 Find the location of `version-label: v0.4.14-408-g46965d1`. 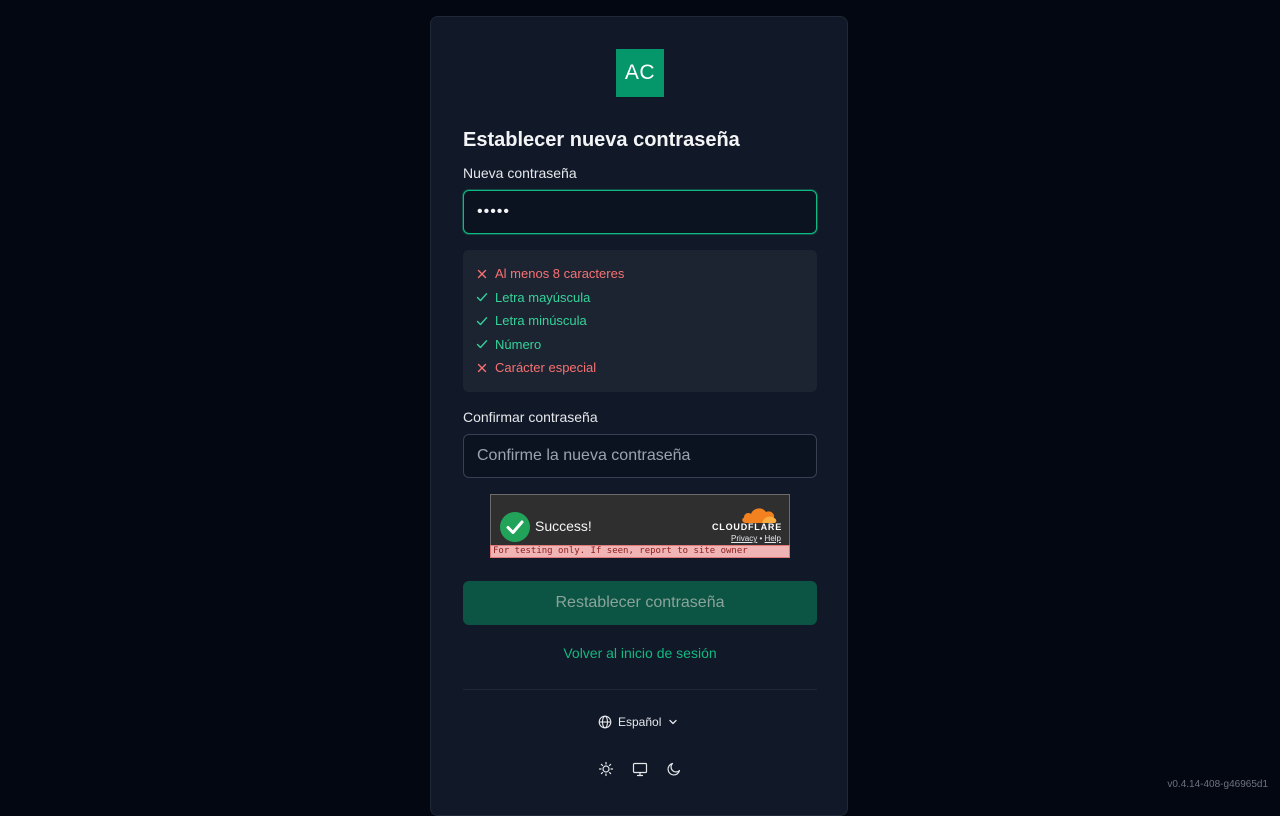

version-label: v0.4.14-408-g46965d1 is located at coordinates (1217, 784).